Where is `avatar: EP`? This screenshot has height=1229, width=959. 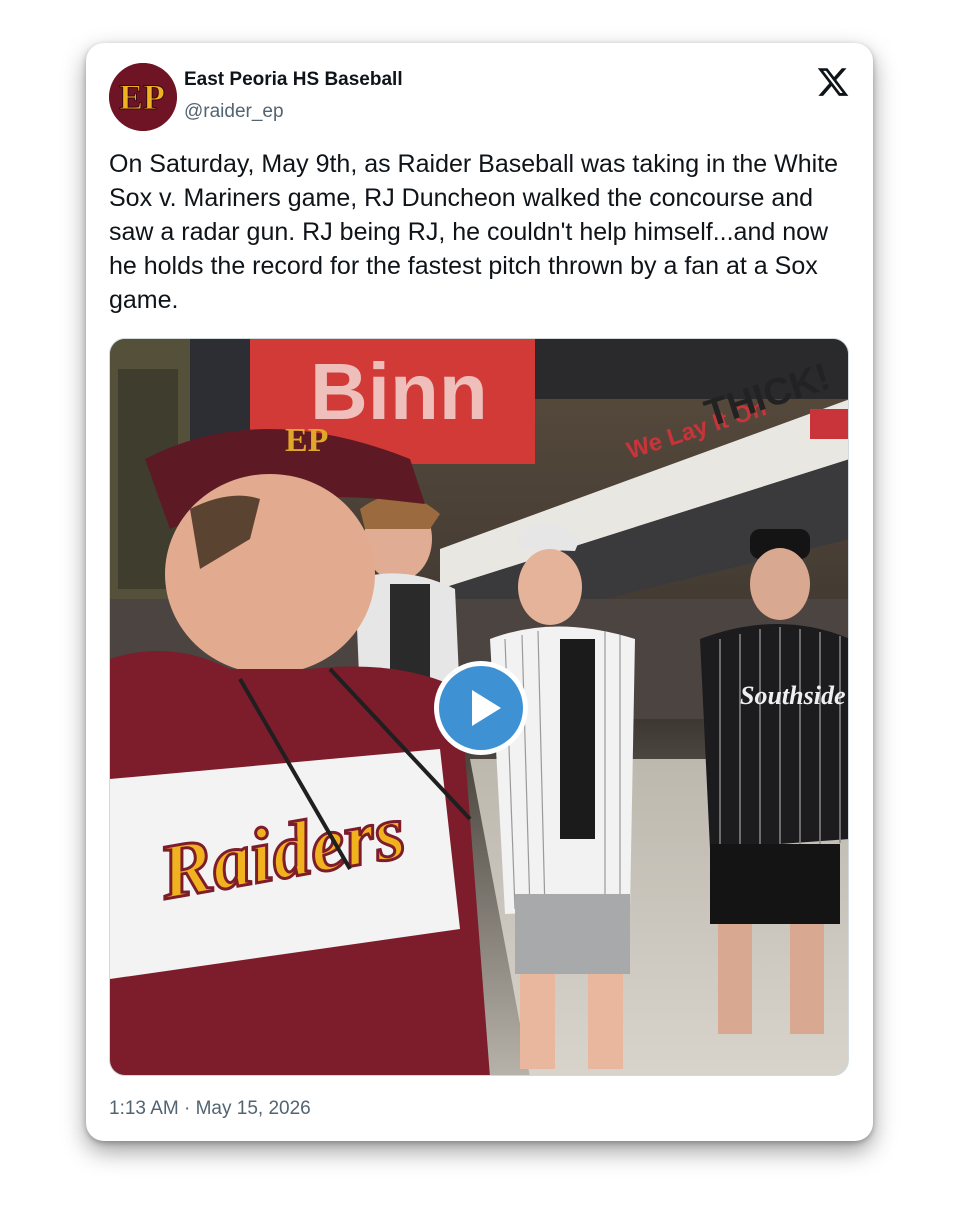 avatar: EP is located at coordinates (143, 97).